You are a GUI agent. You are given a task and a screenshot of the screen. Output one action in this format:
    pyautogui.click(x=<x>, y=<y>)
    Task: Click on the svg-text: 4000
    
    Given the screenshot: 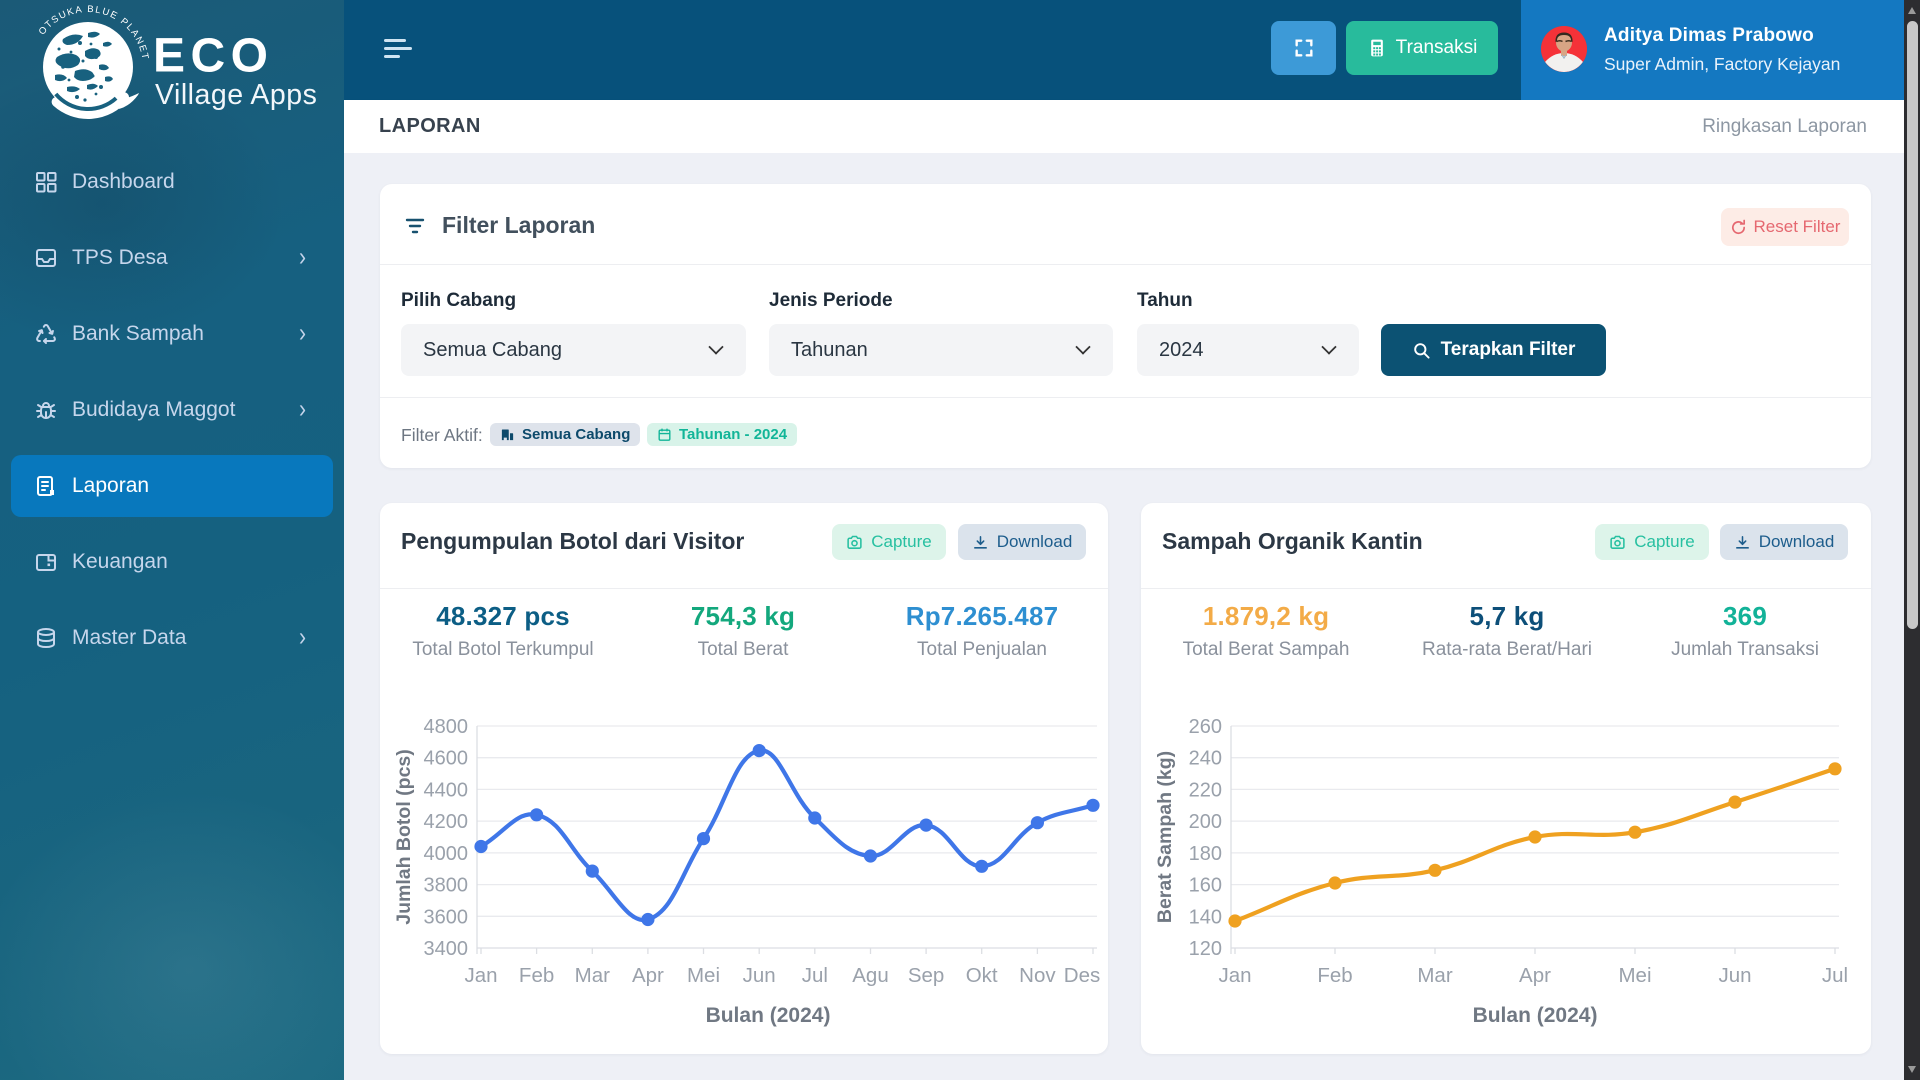 What is the action you would take?
    pyautogui.click(x=446, y=854)
    